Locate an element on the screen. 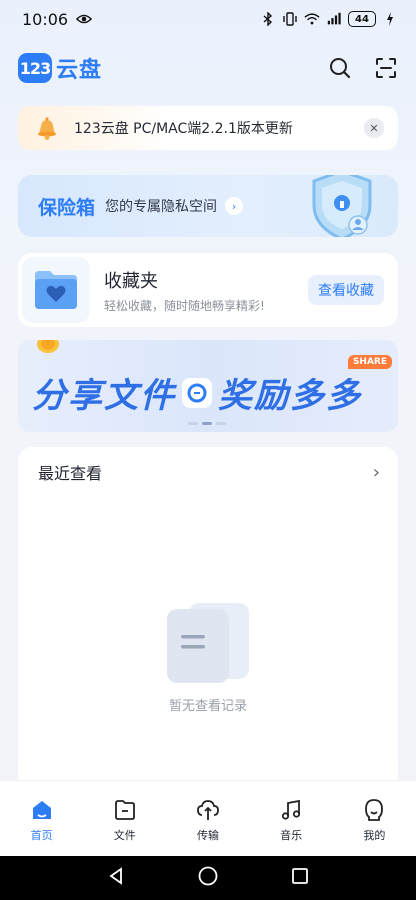 The image size is (416, 900). vault-subtitle: 您的专属隐私空间 is located at coordinates (161, 207).